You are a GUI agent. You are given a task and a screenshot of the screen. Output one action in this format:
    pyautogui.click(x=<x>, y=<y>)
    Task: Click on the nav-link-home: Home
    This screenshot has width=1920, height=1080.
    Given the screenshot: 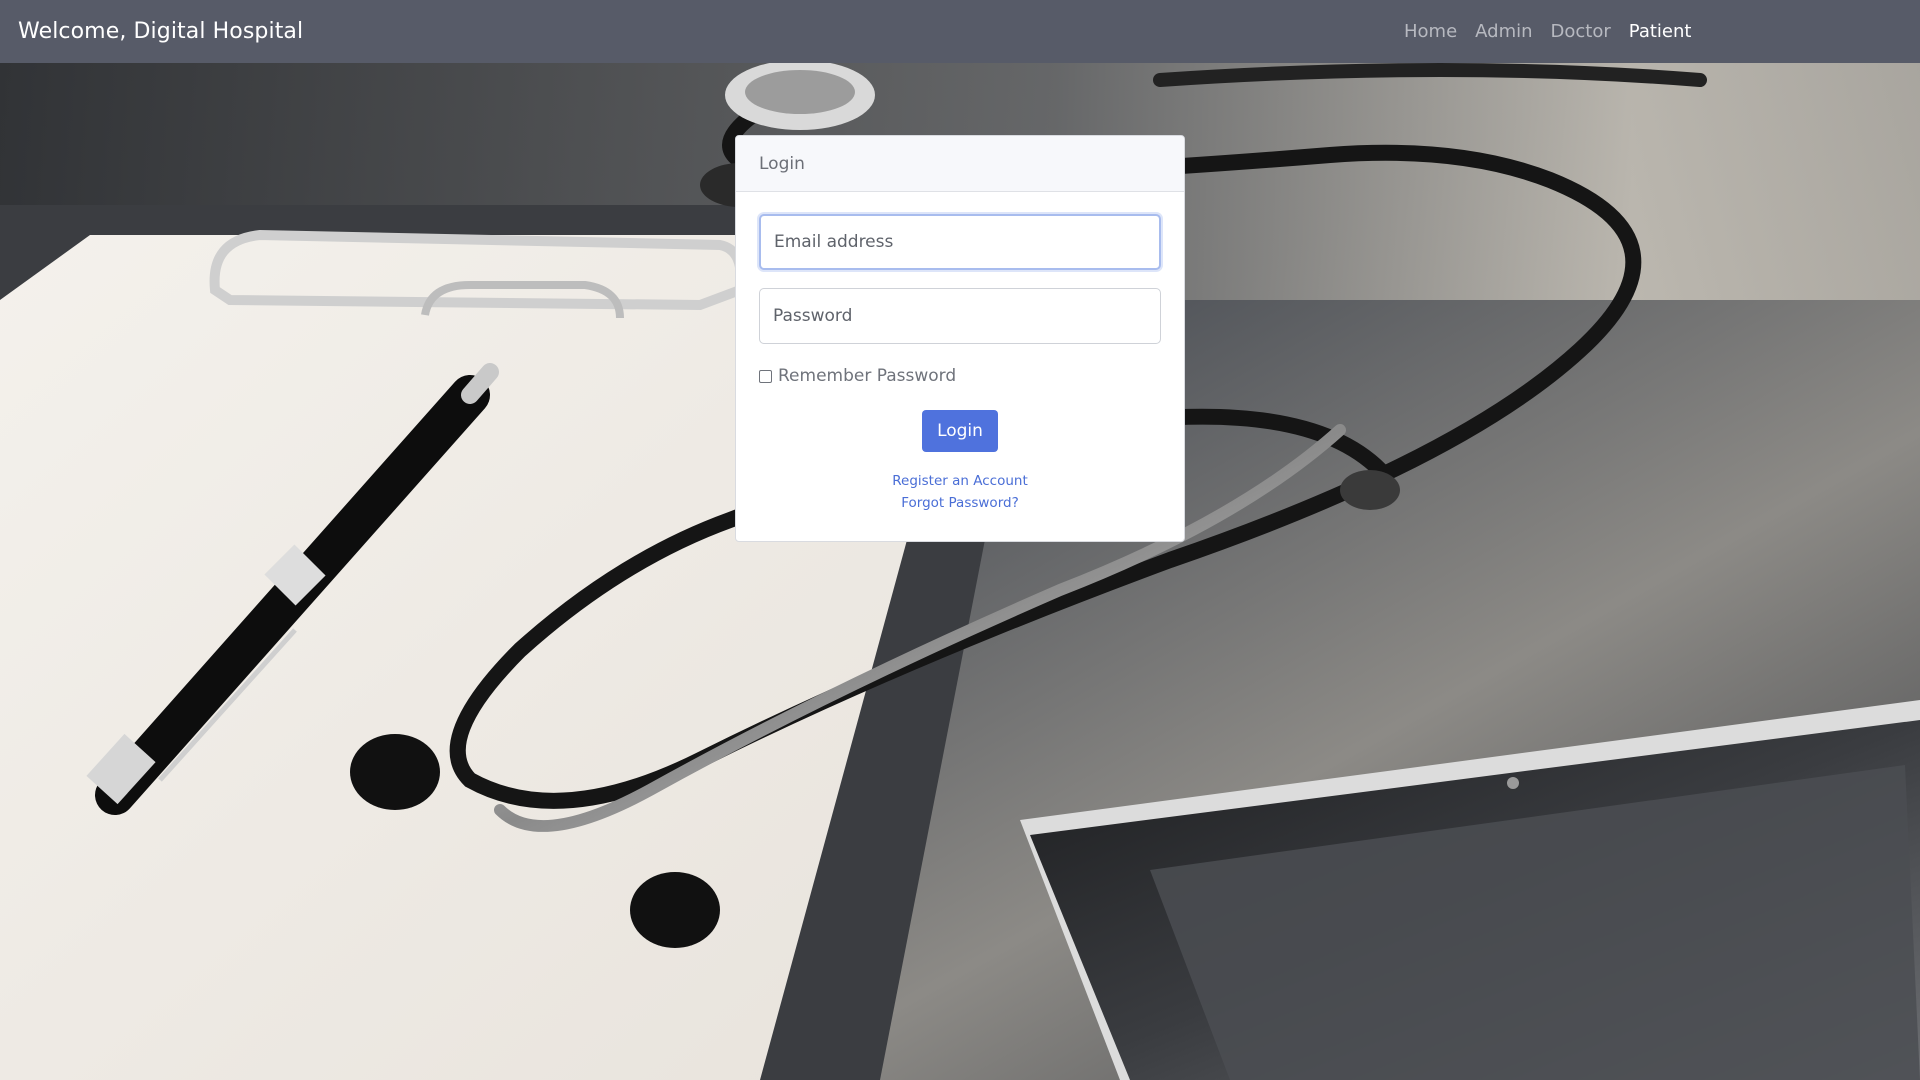 What is the action you would take?
    pyautogui.click(x=1430, y=31)
    